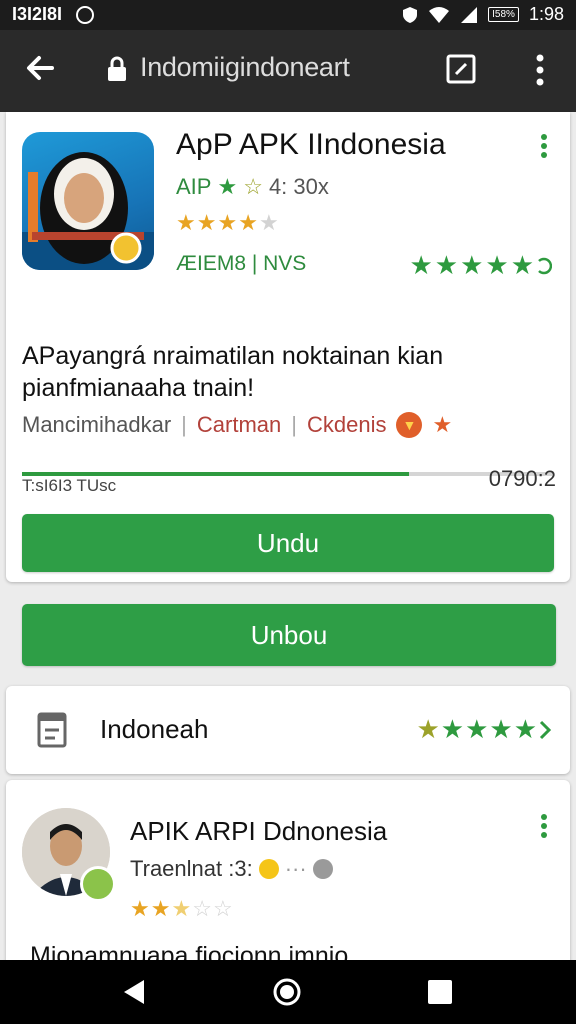 The width and height of the screenshot is (576, 1024). I want to click on star-outline-icon: ☆, so click(253, 186).